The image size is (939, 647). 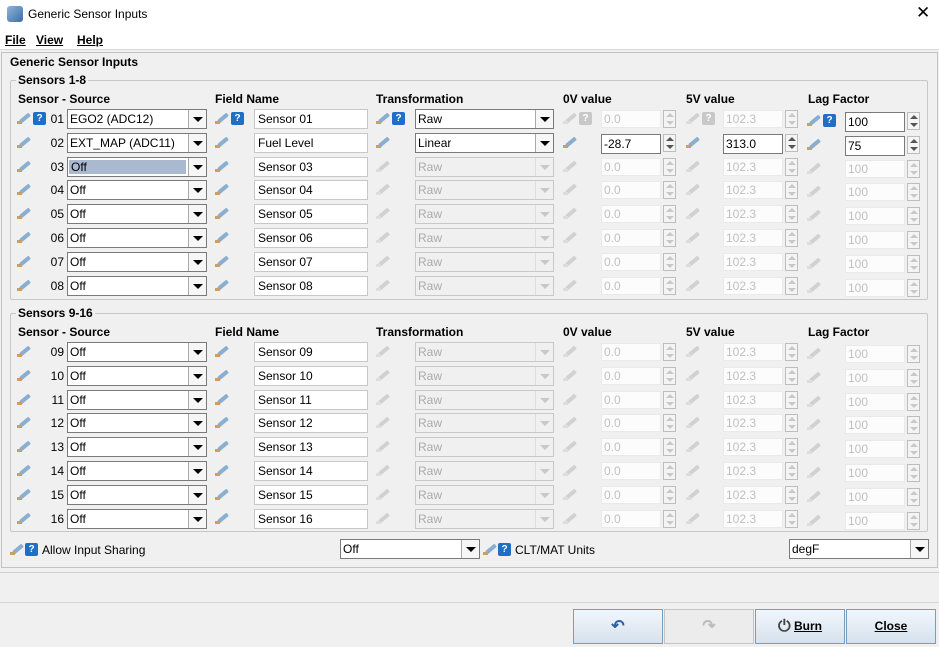 What do you see at coordinates (15, 40) in the screenshot?
I see `menu-file: File` at bounding box center [15, 40].